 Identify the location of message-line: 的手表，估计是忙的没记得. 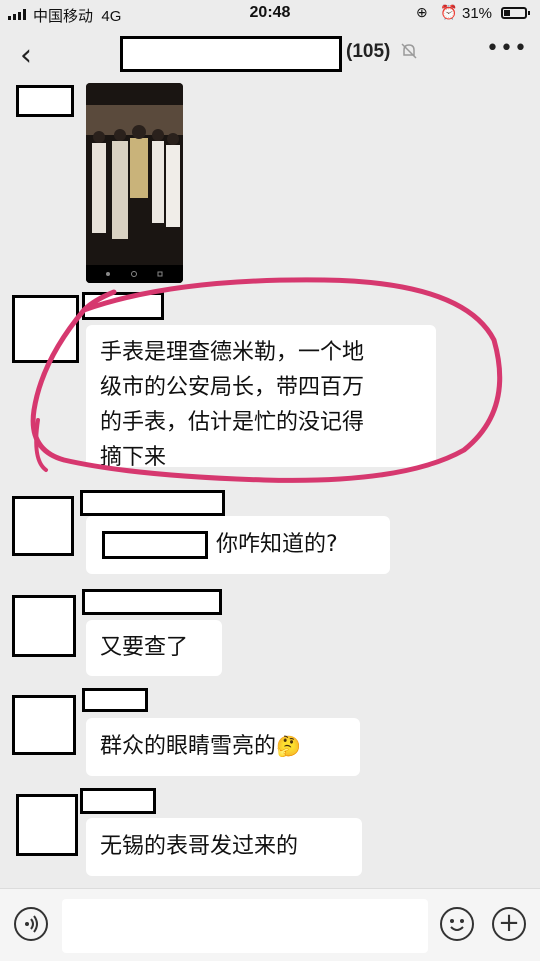
(232, 422).